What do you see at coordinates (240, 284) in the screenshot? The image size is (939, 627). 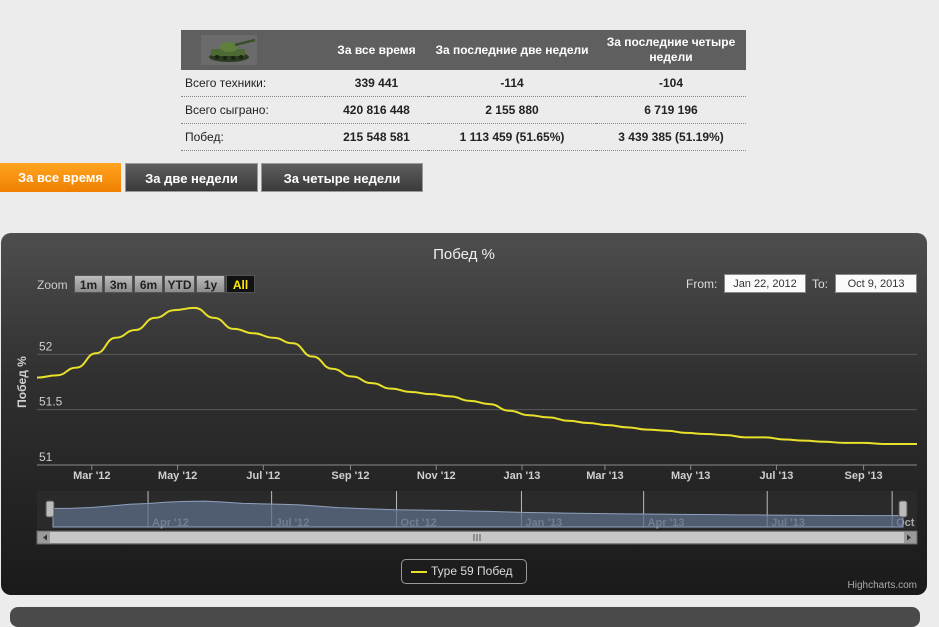 I see `zoom-all-button: All` at bounding box center [240, 284].